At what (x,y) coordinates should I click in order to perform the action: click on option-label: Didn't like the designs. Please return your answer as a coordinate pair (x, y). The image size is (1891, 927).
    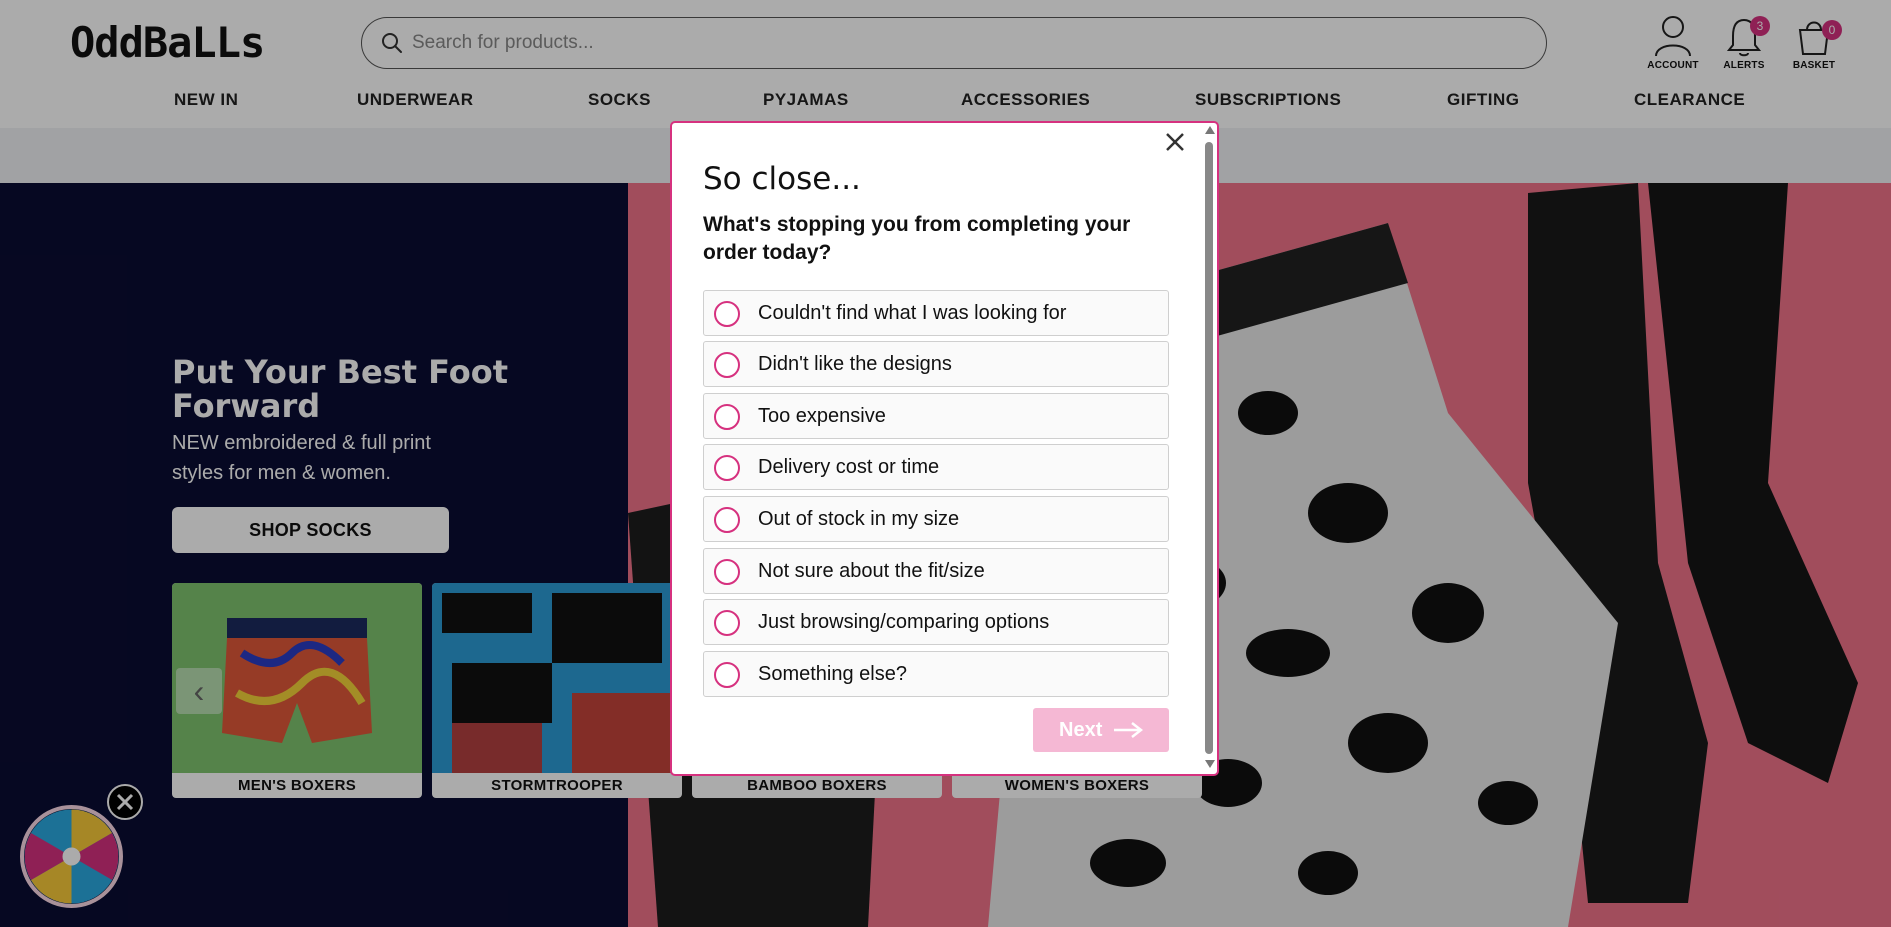
    Looking at the image, I should click on (855, 364).